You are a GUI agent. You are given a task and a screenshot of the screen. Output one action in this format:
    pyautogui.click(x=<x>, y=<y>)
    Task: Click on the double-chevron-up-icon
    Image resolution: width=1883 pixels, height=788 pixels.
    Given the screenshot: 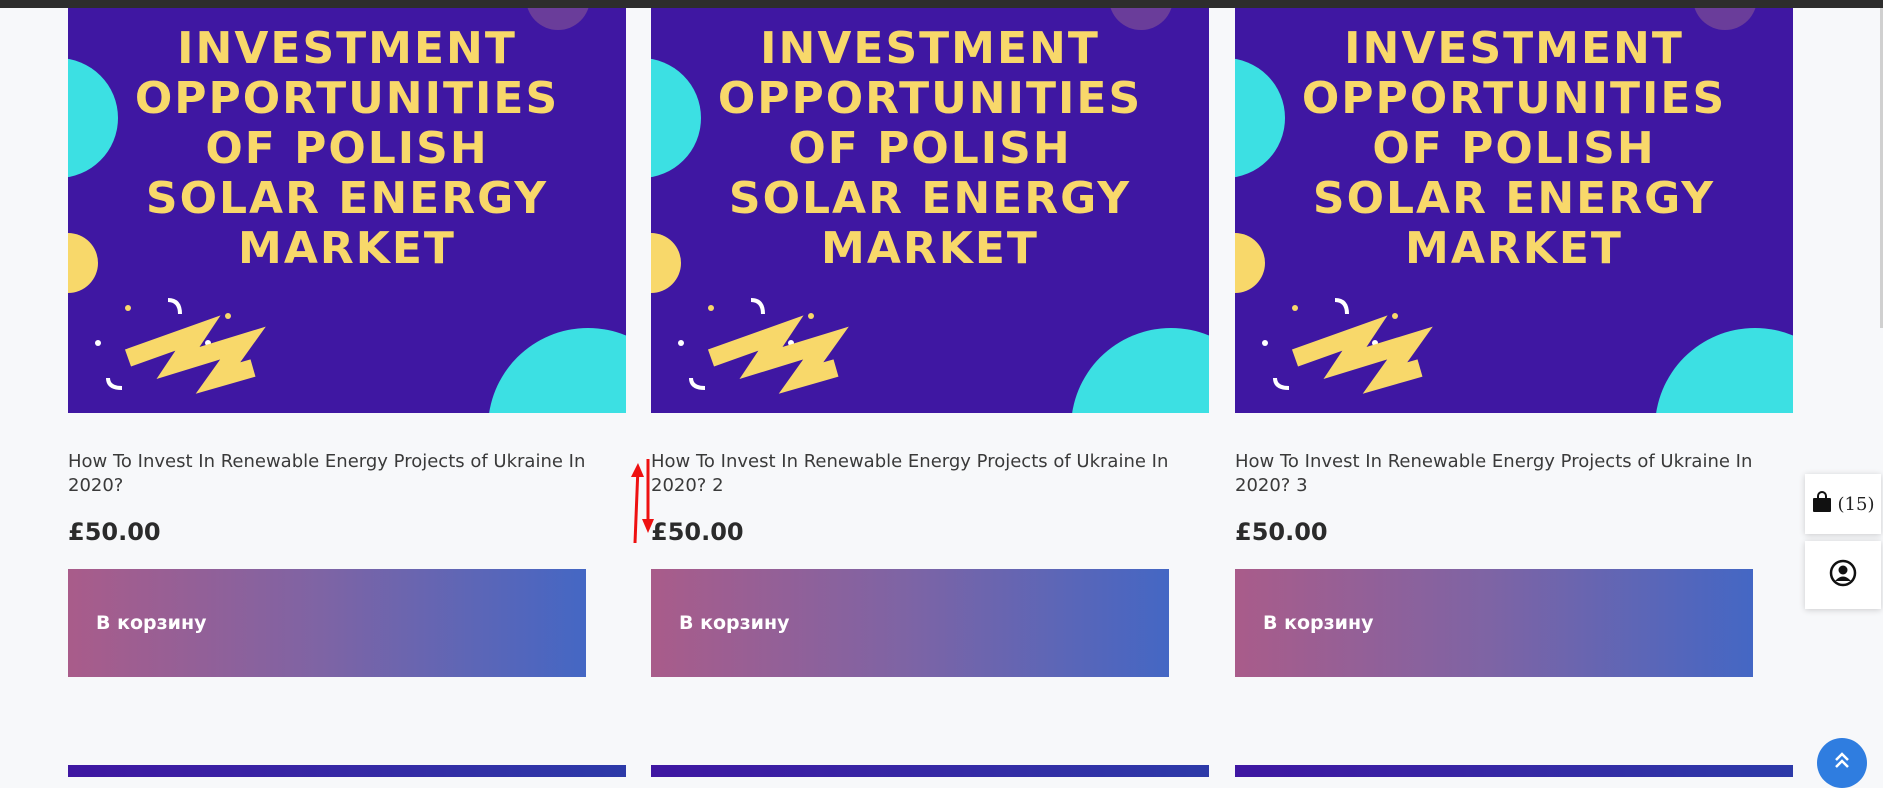 What is the action you would take?
    pyautogui.click(x=1842, y=761)
    